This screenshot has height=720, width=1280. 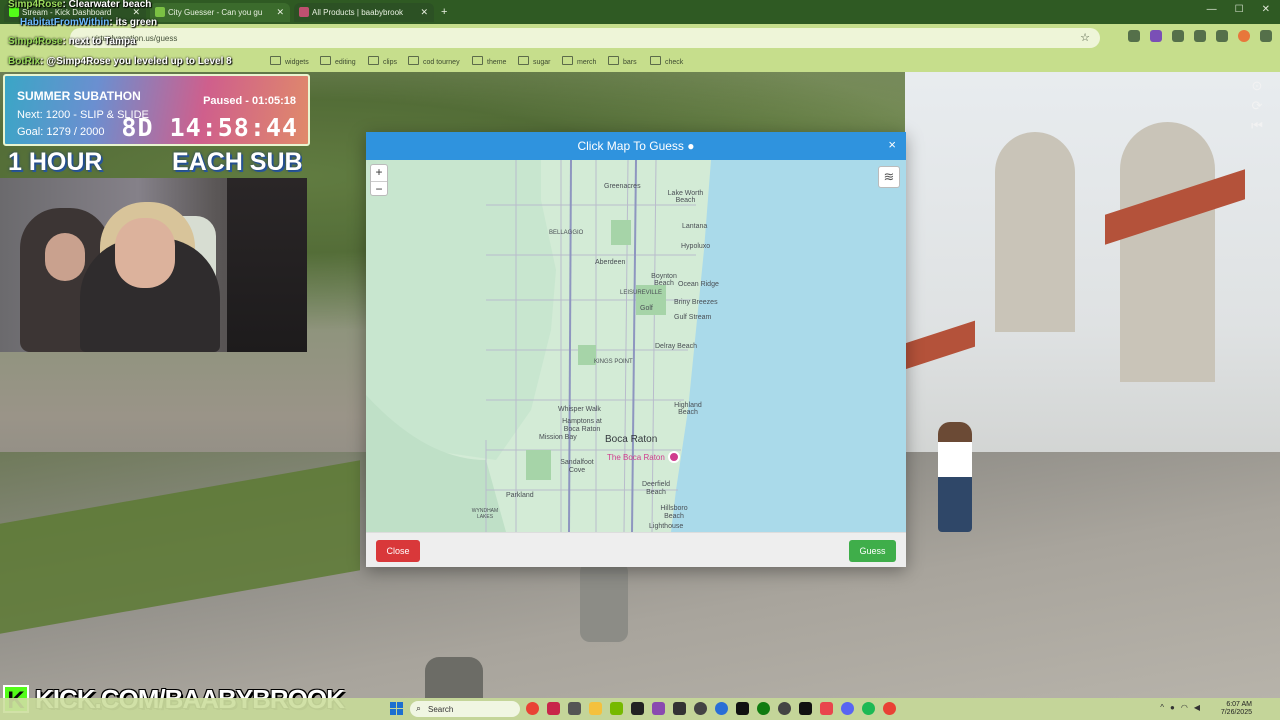 What do you see at coordinates (847, 708) in the screenshot?
I see `discord-icon` at bounding box center [847, 708].